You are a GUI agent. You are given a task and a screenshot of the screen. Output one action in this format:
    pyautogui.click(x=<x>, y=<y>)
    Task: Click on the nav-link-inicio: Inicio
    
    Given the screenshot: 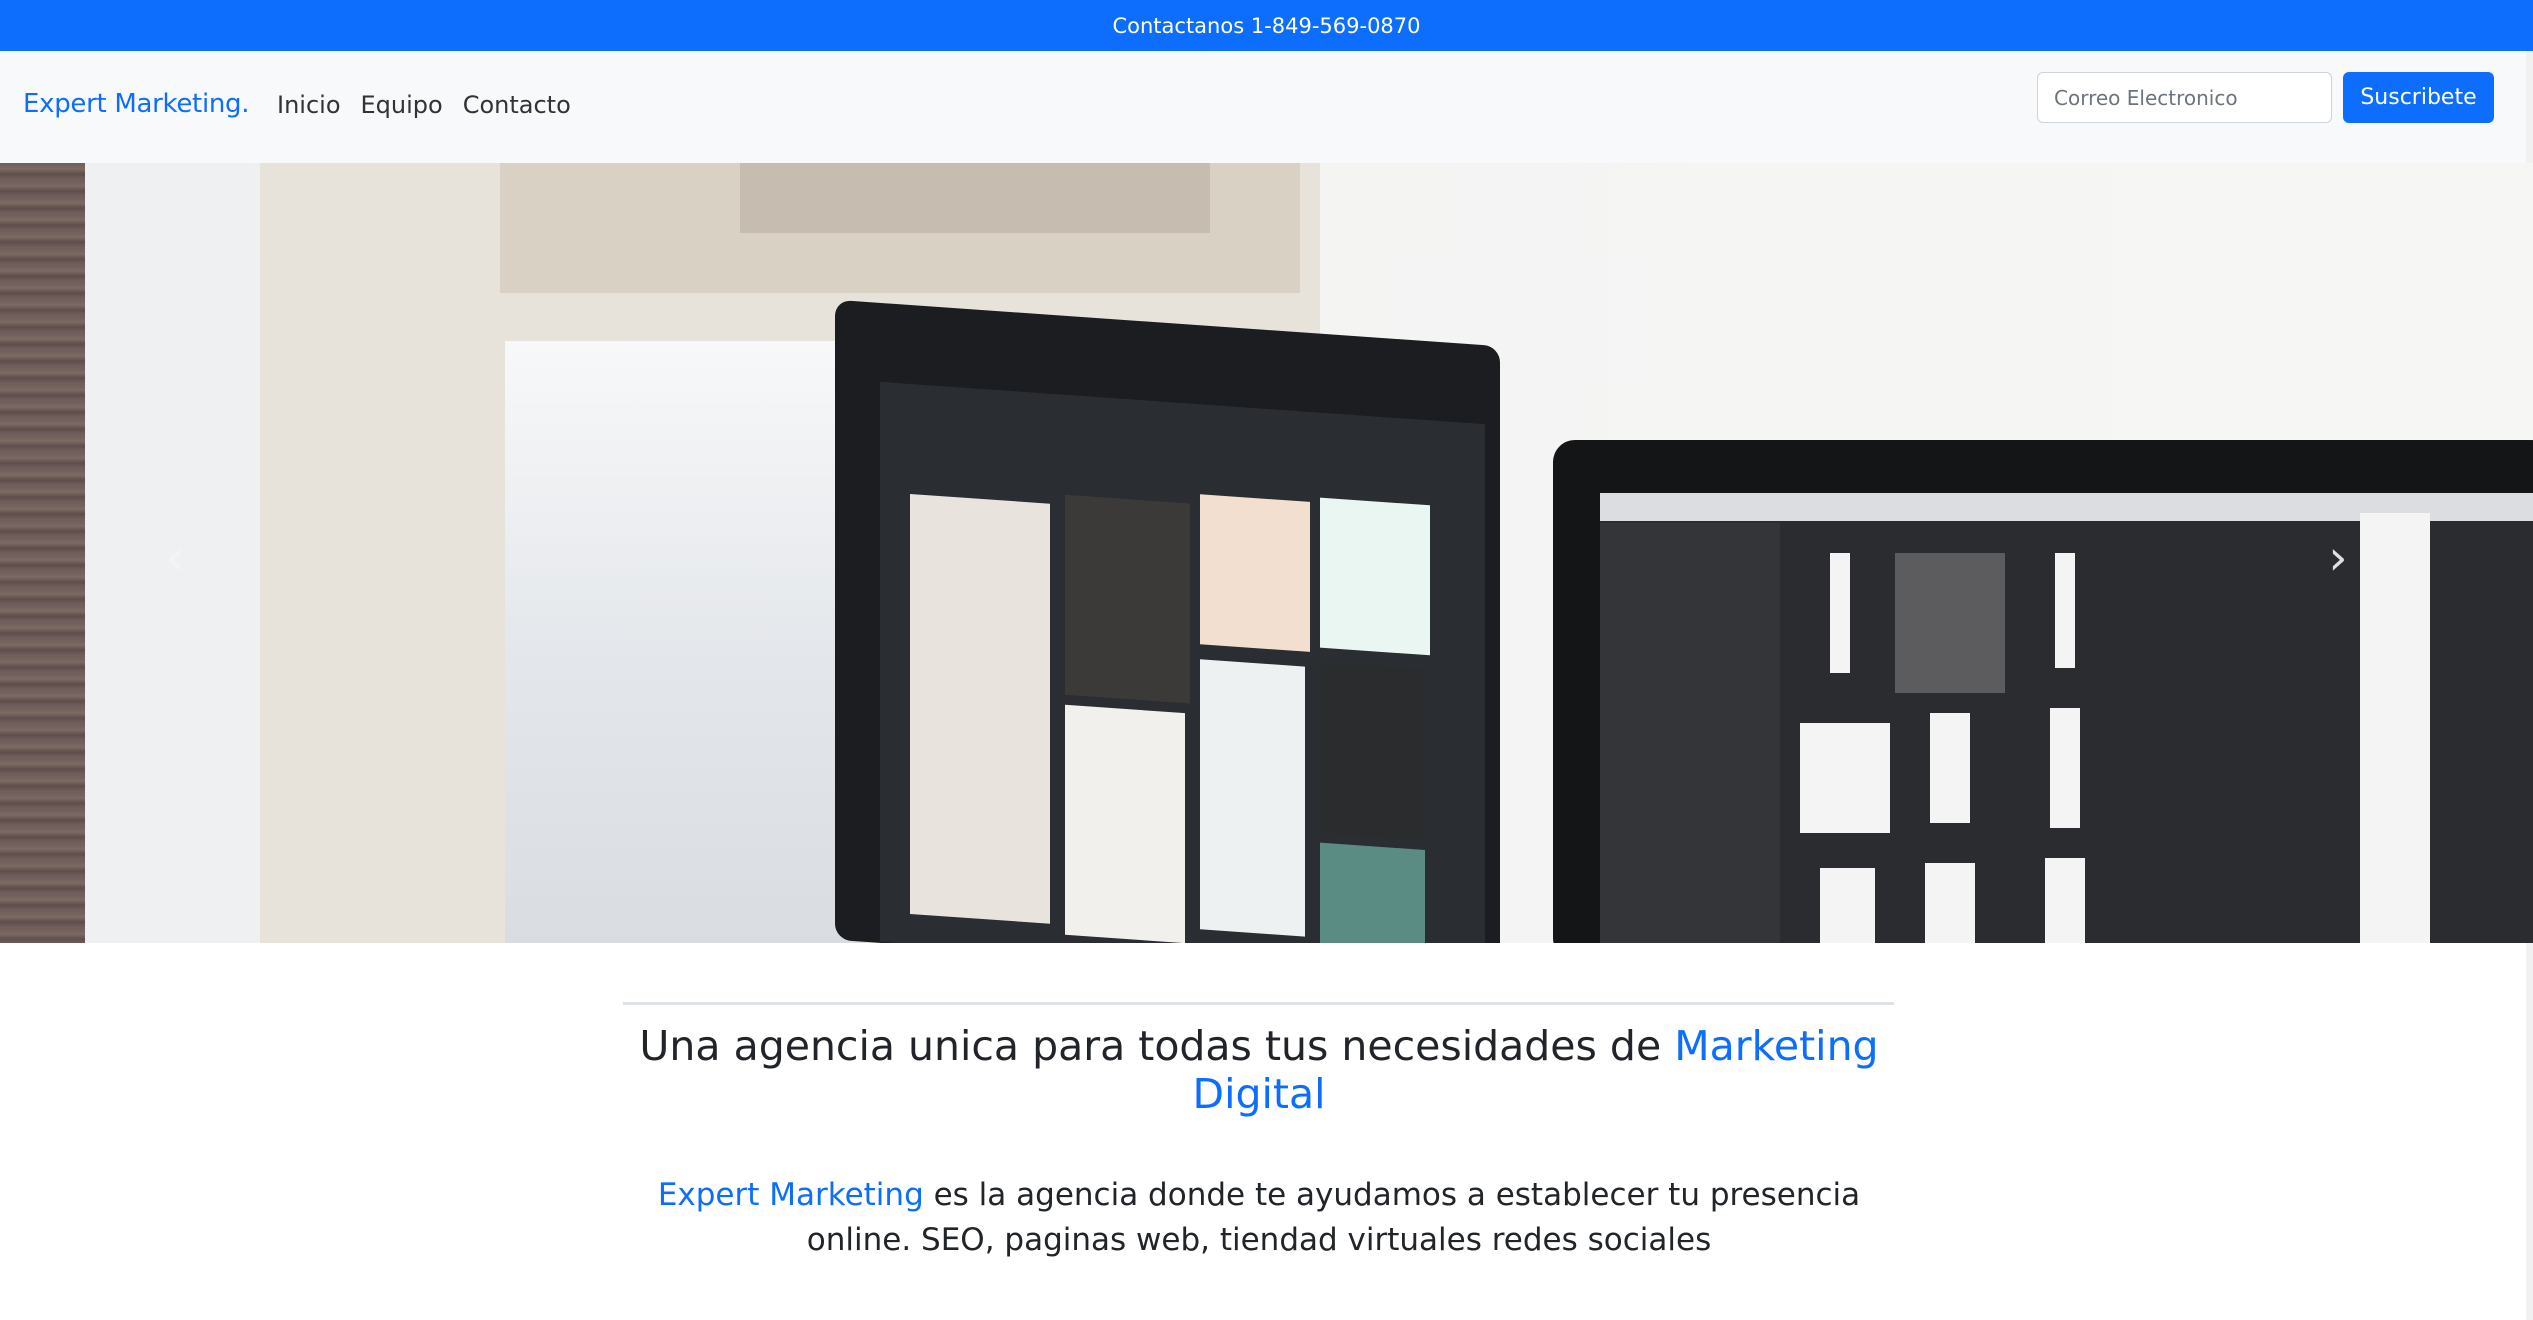 What is the action you would take?
    pyautogui.click(x=309, y=105)
    